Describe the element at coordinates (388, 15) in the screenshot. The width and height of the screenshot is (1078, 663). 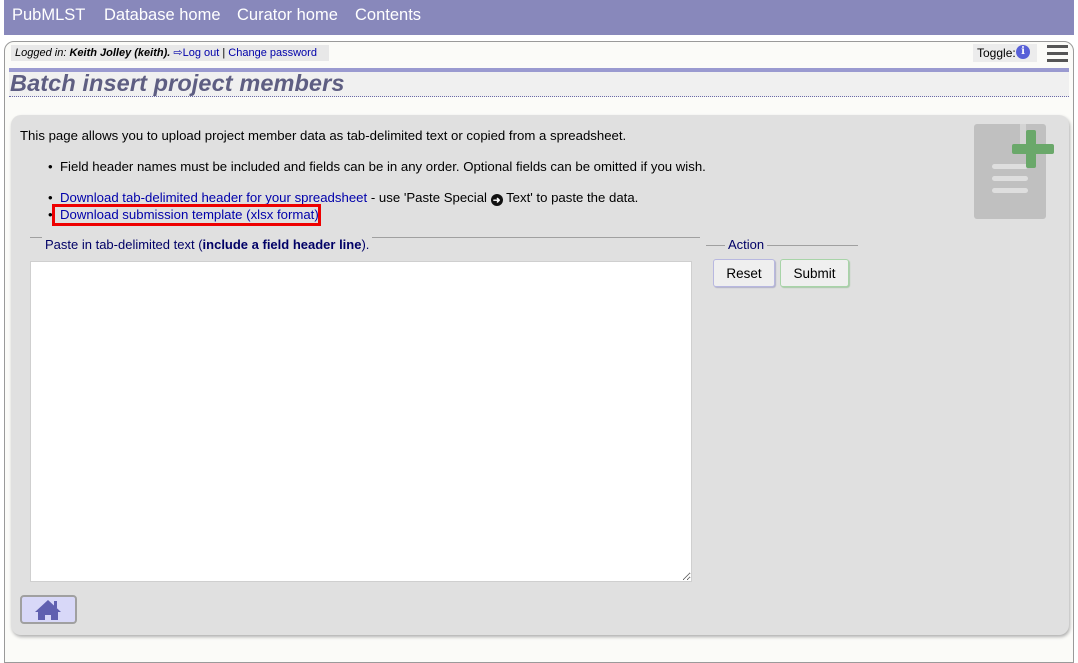
I see `menu-contents: Contents` at that location.